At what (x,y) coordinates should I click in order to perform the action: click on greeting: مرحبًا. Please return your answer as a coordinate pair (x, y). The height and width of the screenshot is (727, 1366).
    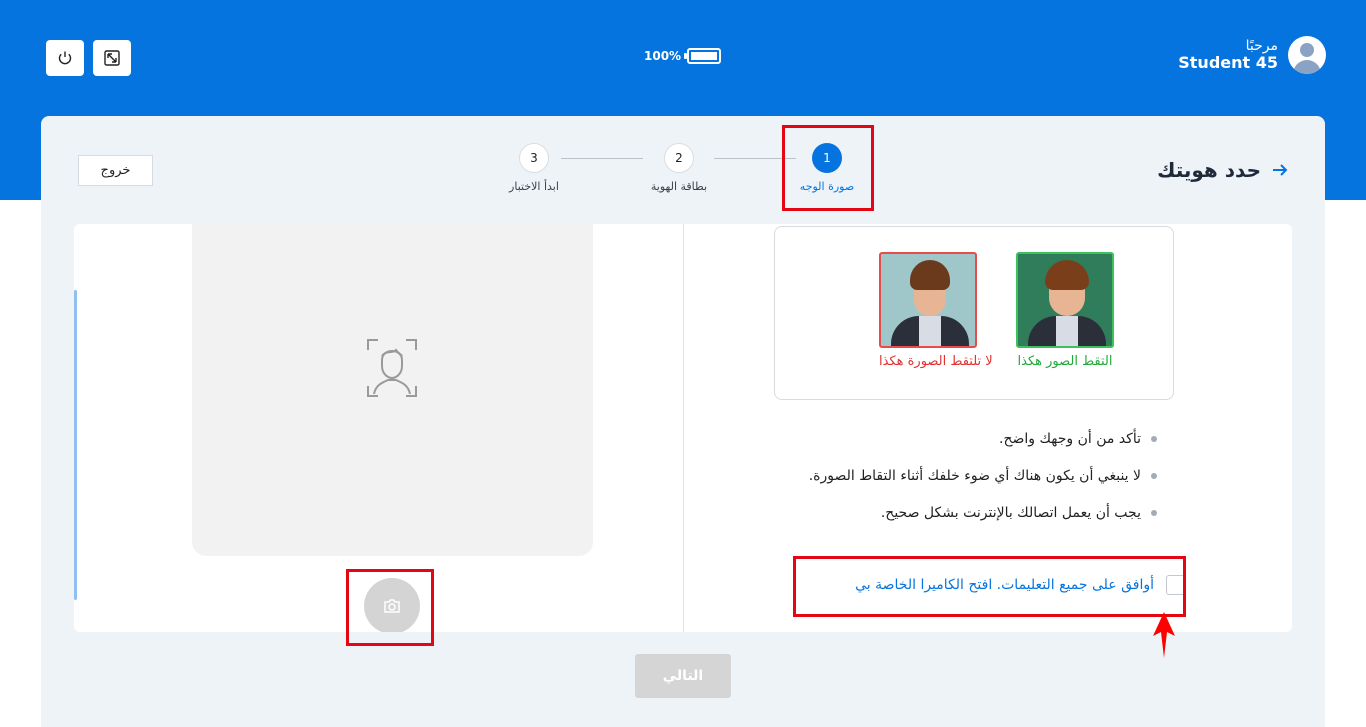
    Looking at the image, I should click on (1261, 45).